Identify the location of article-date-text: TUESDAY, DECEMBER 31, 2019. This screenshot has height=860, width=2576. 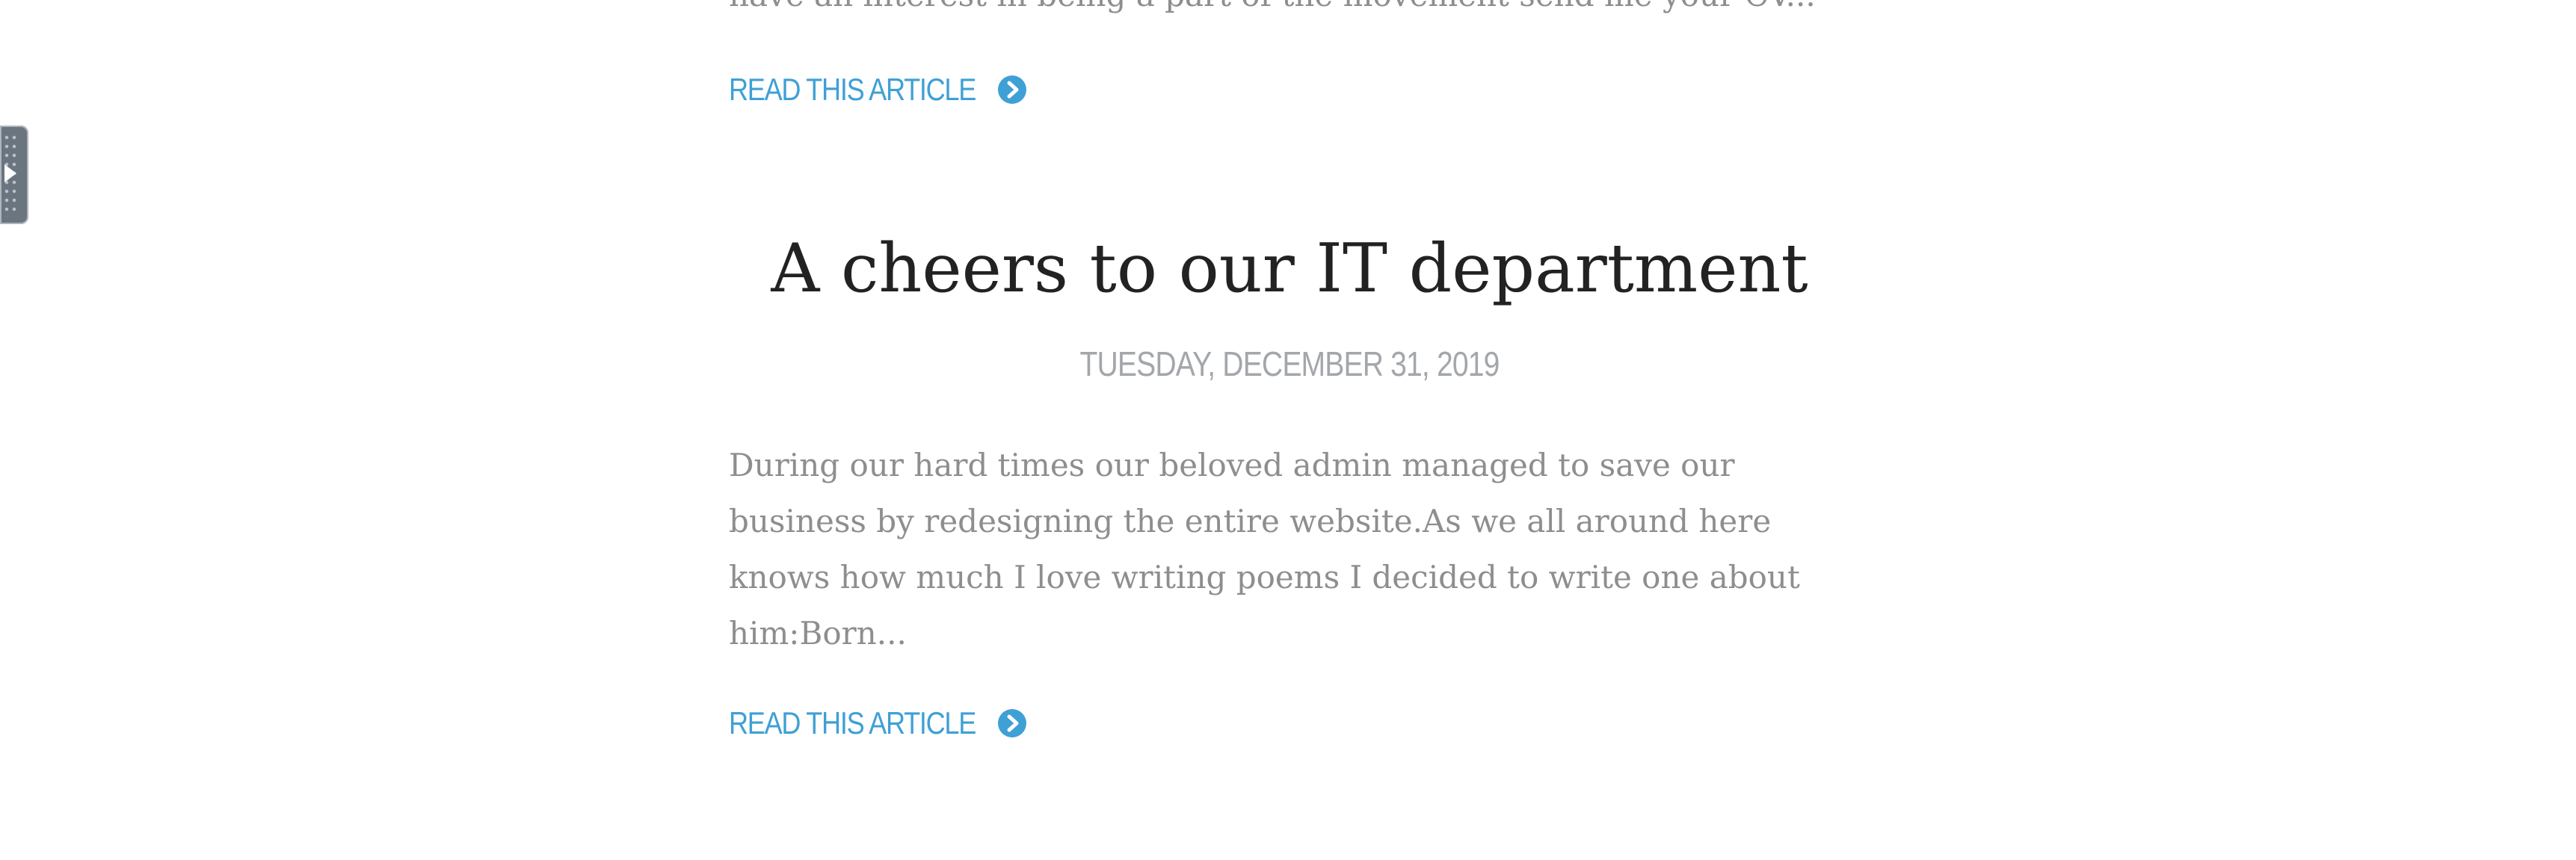
(1289, 363).